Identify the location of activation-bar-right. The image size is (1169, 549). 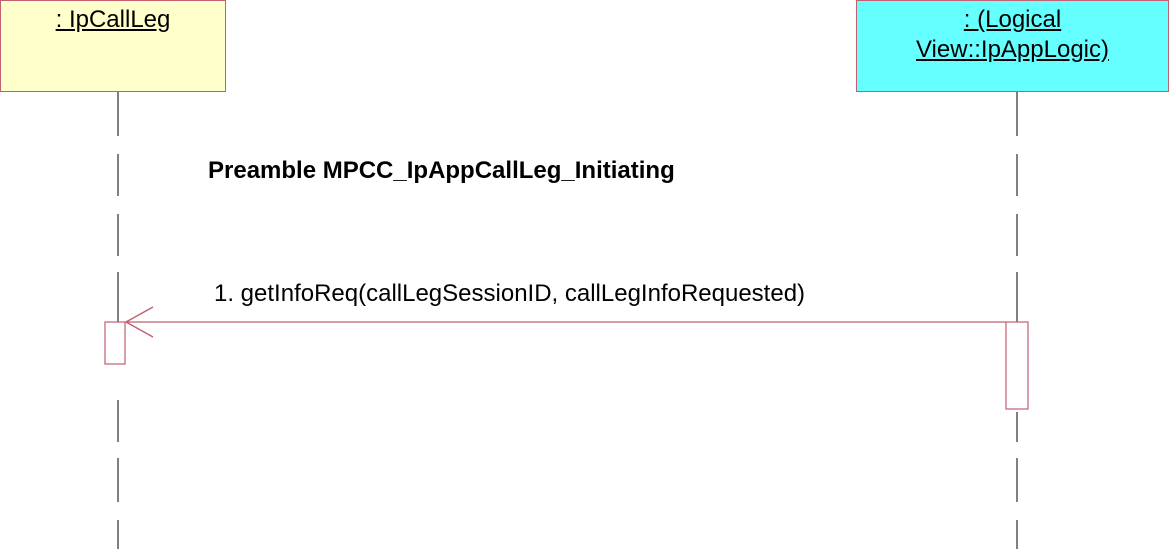
(1017, 365).